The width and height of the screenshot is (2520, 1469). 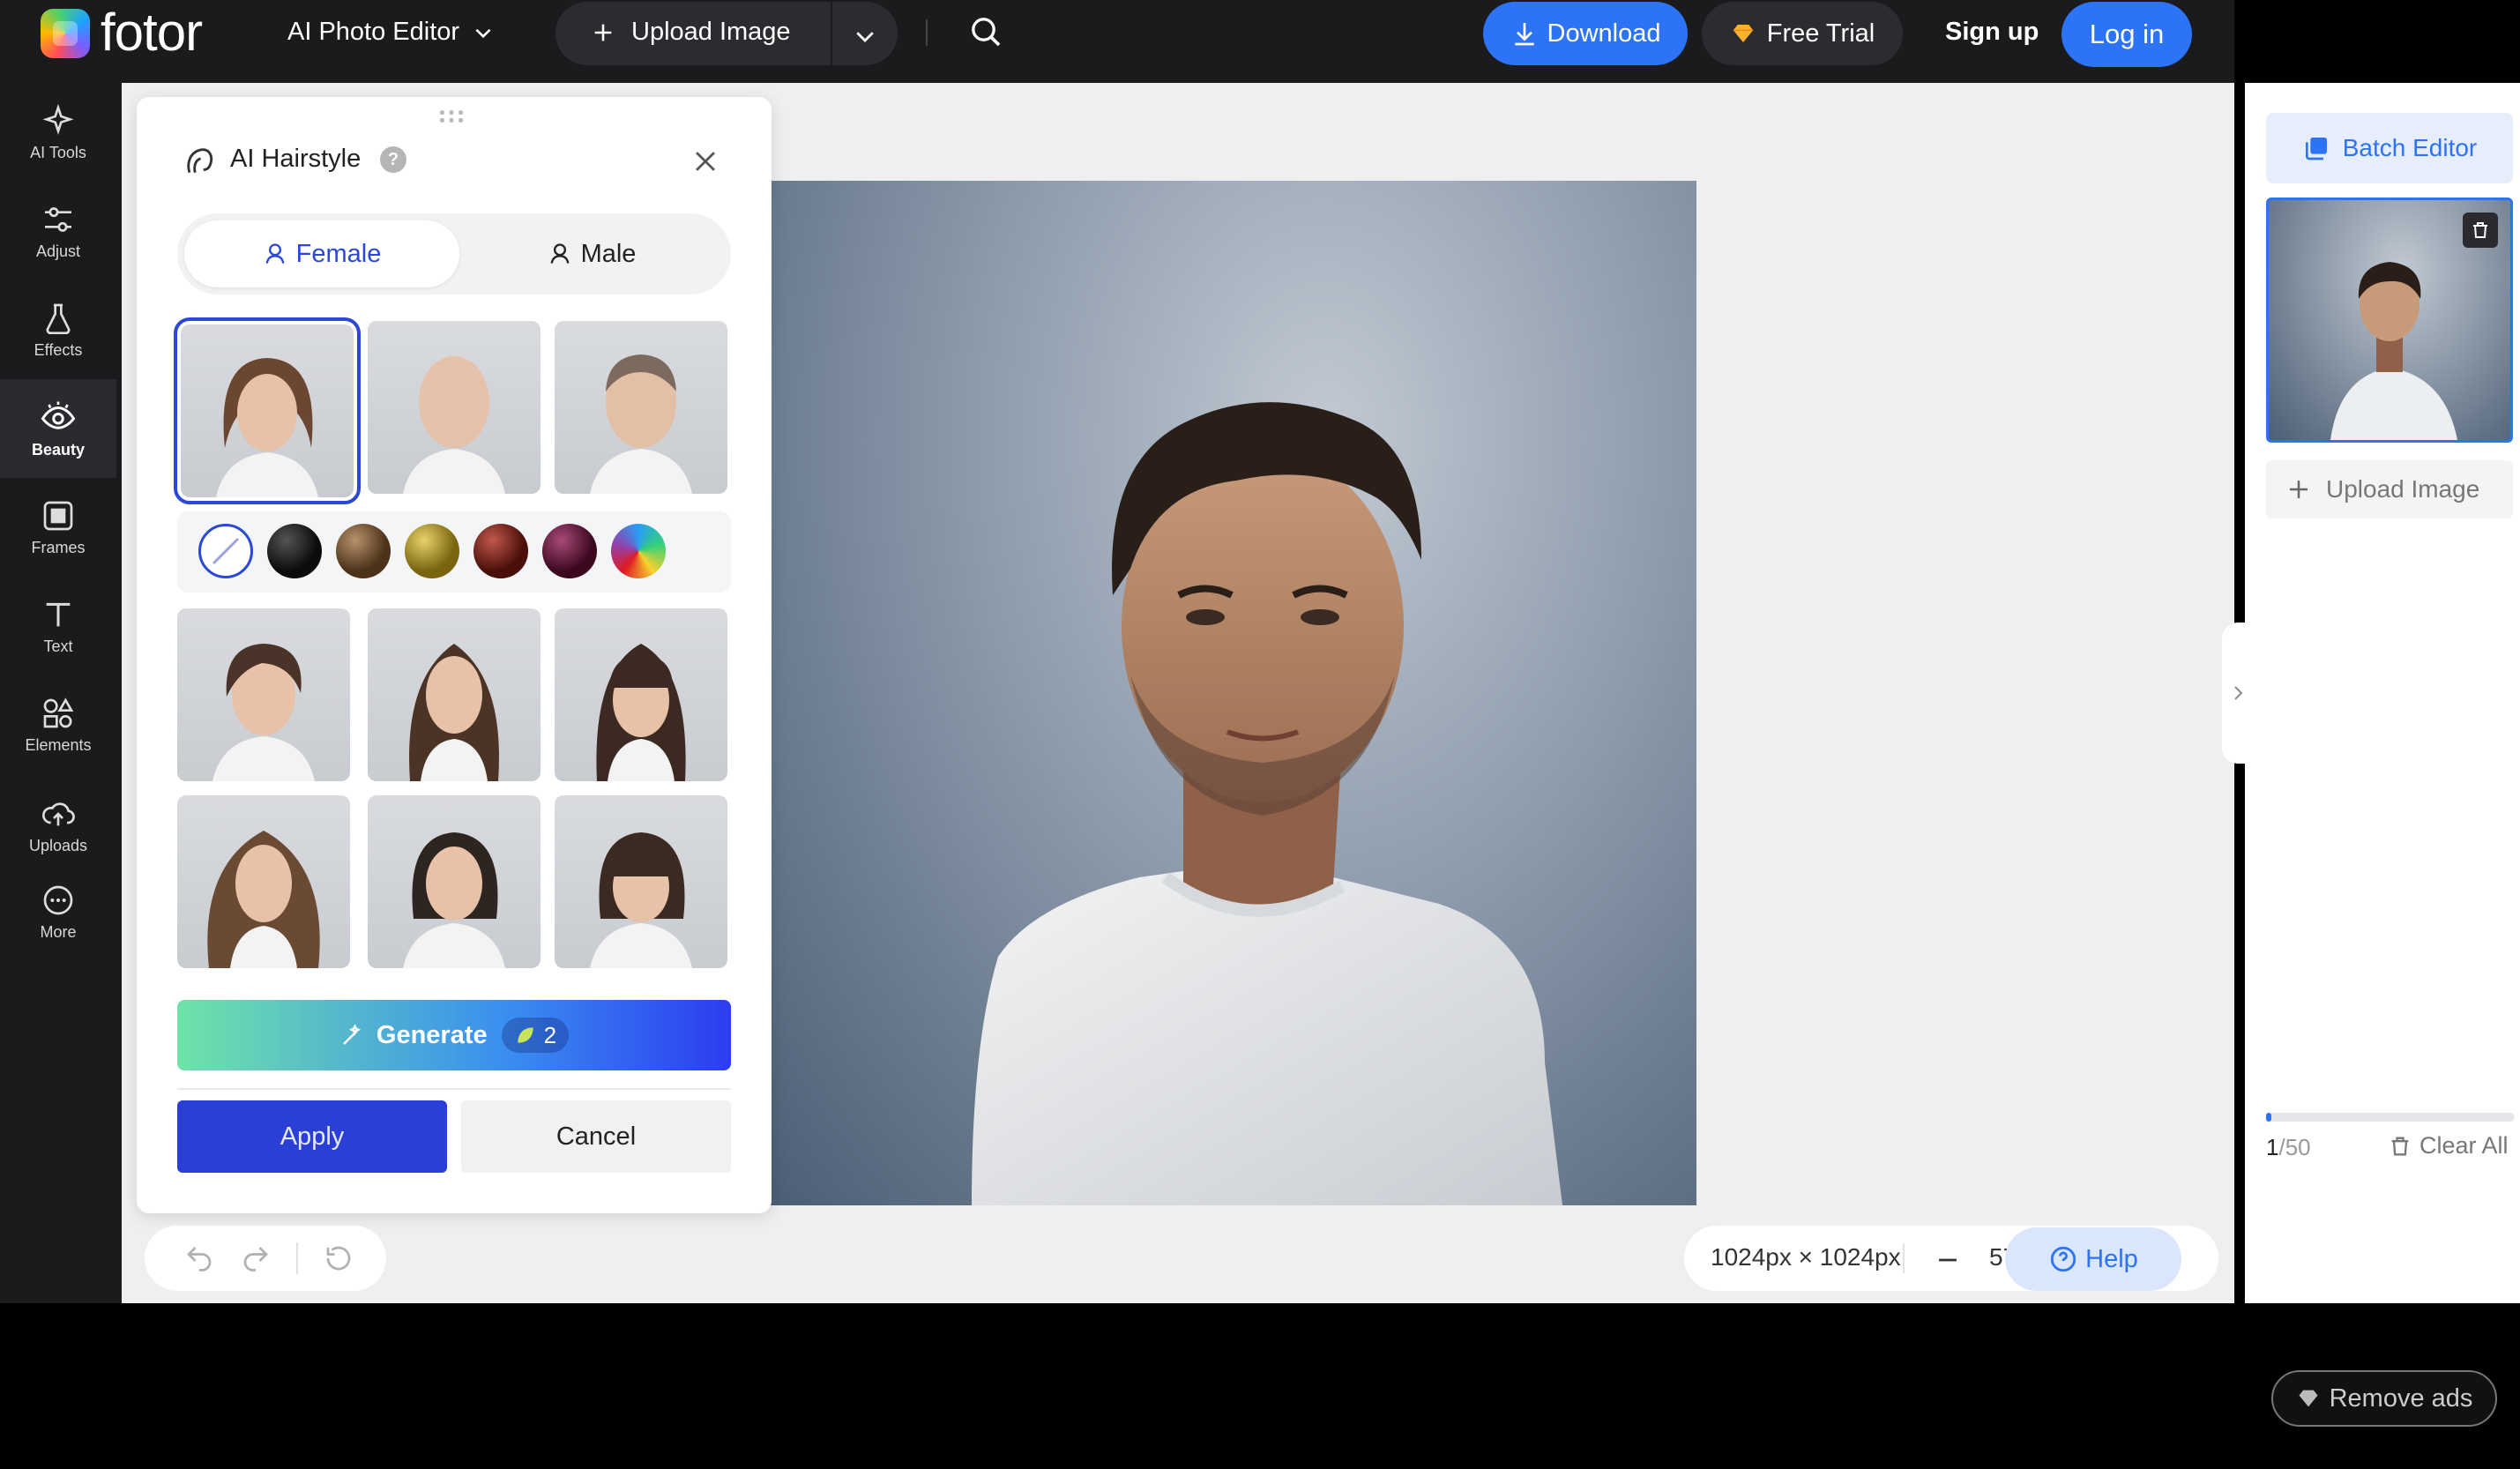 I want to click on more-icon, so click(x=58, y=899).